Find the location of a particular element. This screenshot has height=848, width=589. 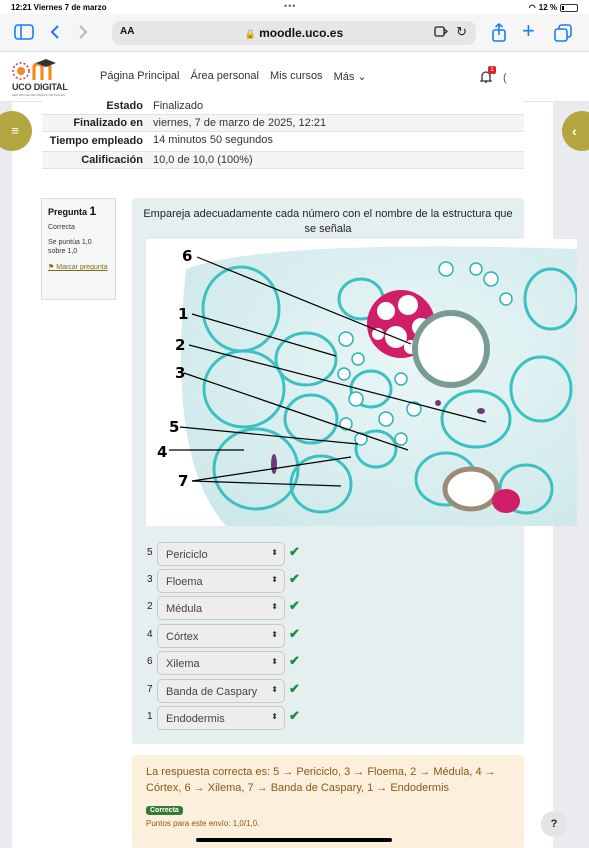

answer-row: 1 Endodermis ⬍ ✔ is located at coordinates (224, 718).